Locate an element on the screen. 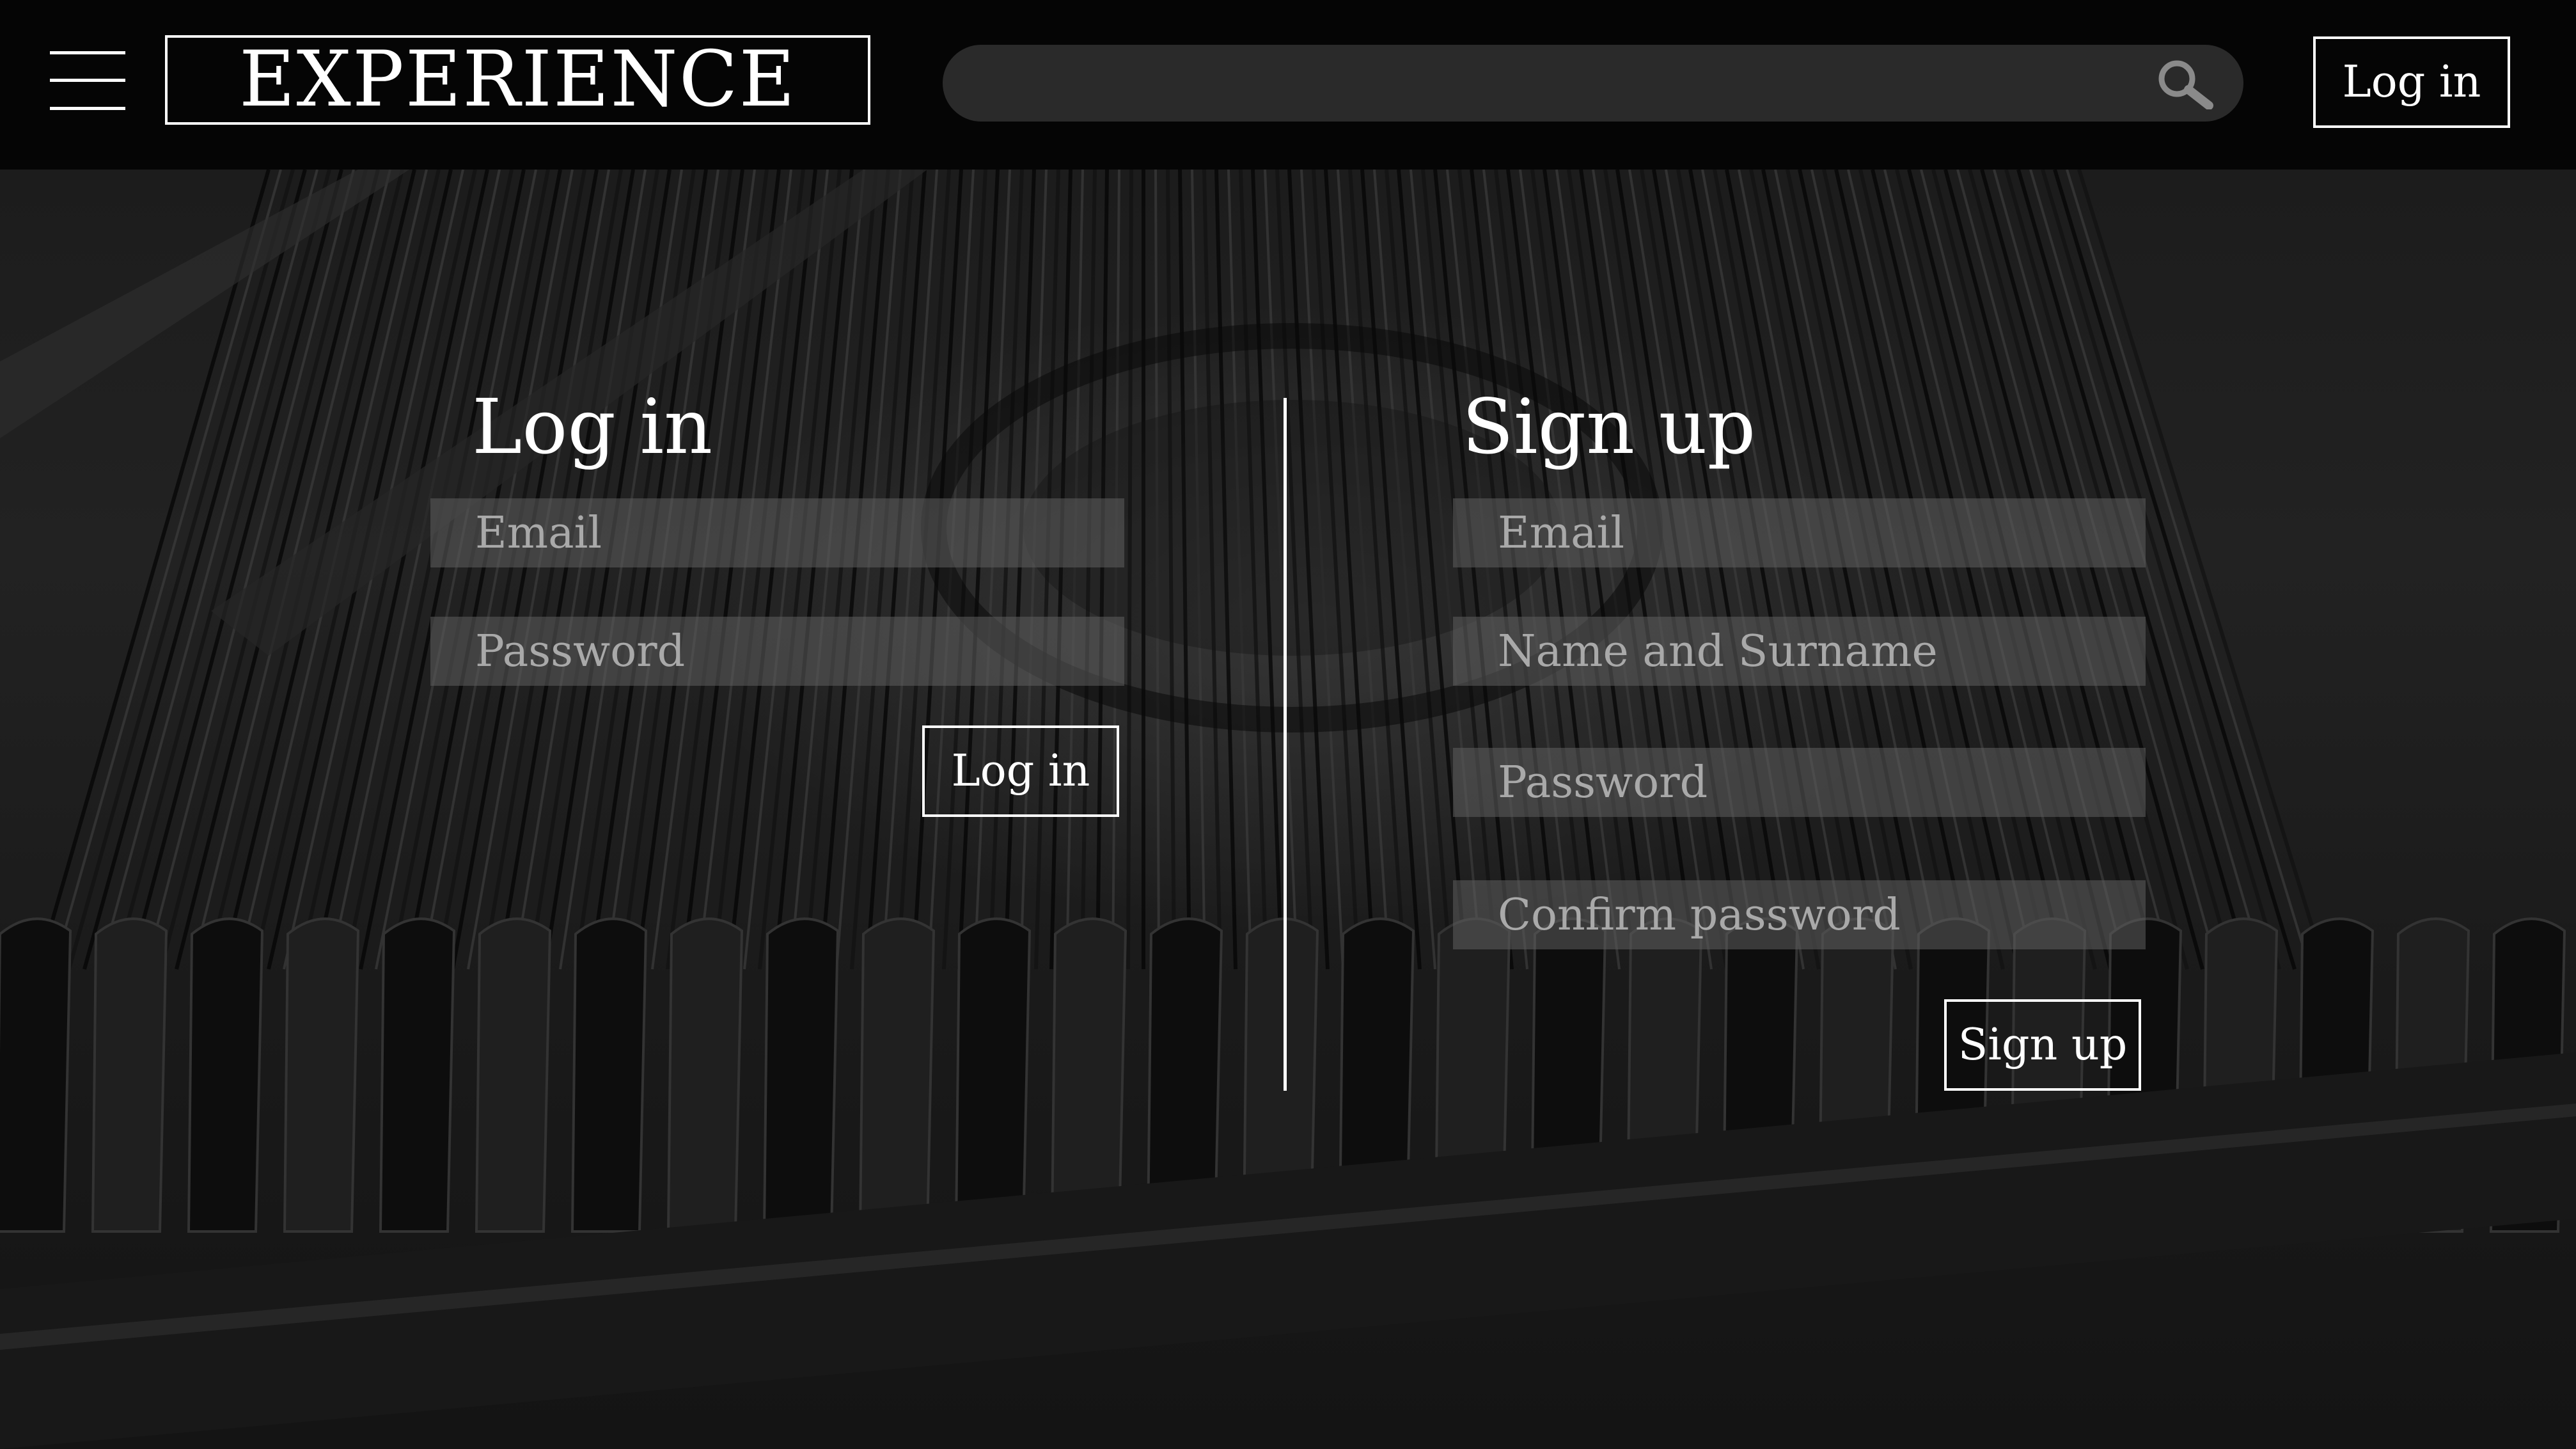  top-navigation-bar: EXPERIENCE Log in is located at coordinates (1288, 85).